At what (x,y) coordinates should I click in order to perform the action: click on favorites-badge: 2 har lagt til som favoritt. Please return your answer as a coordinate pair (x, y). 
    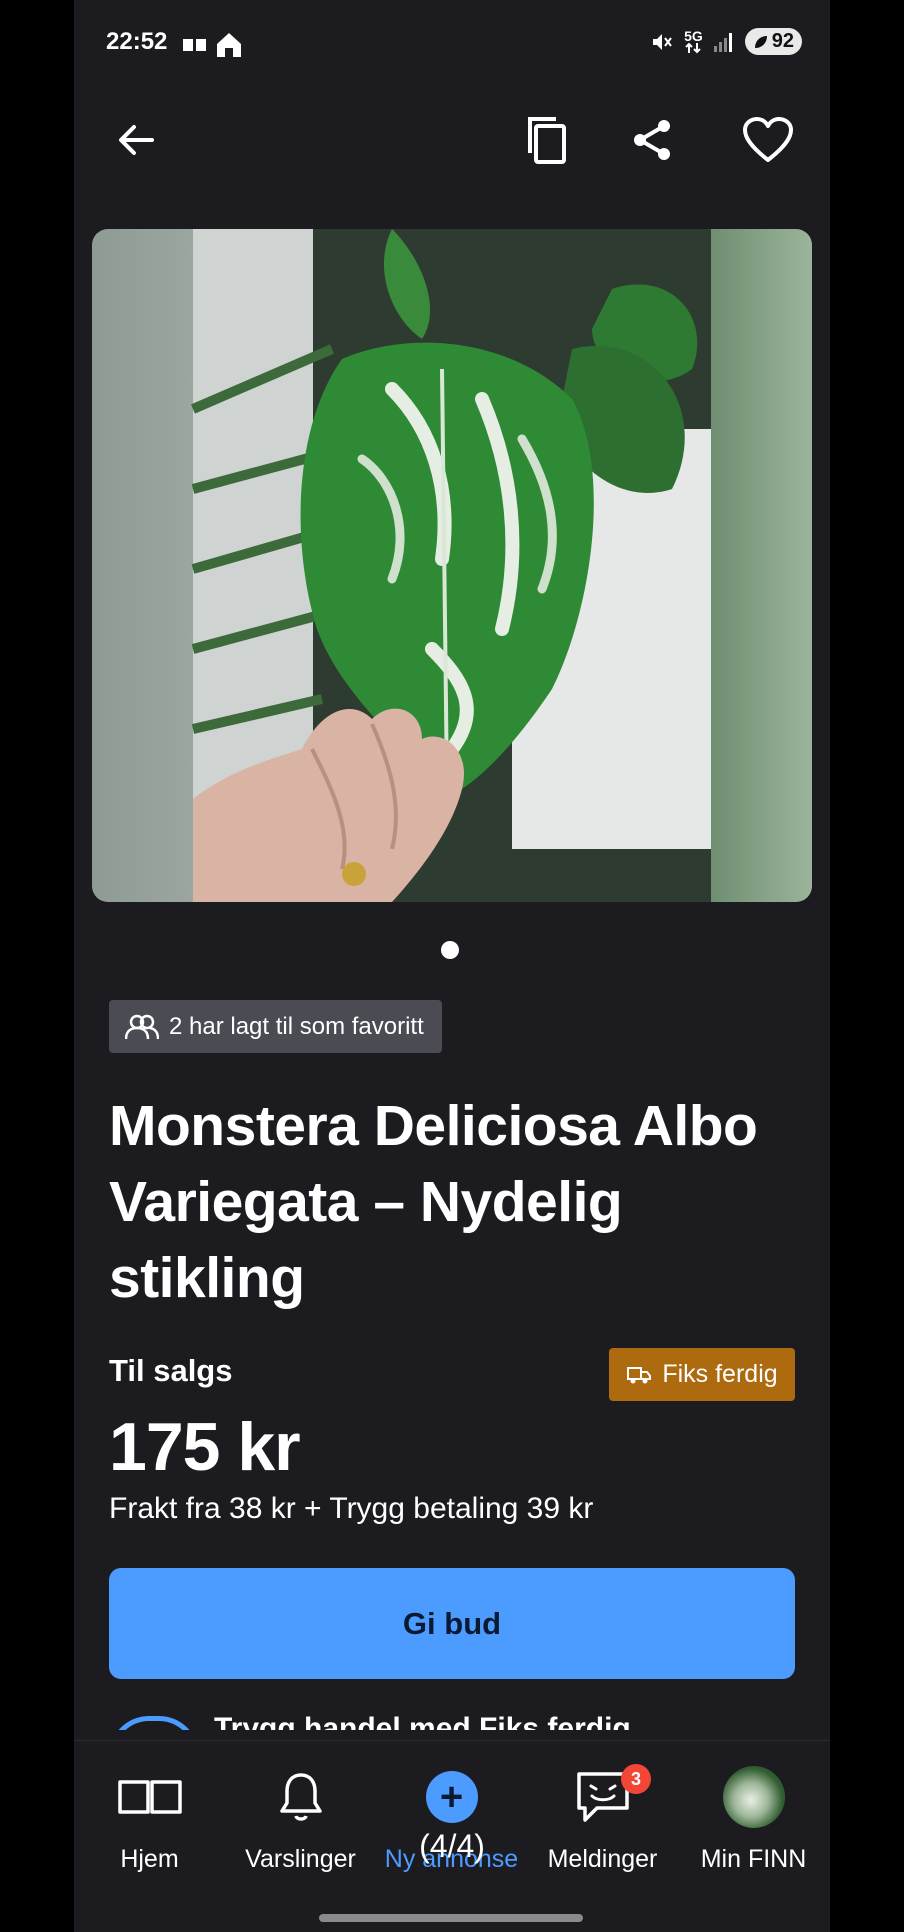
    Looking at the image, I should click on (275, 1026).